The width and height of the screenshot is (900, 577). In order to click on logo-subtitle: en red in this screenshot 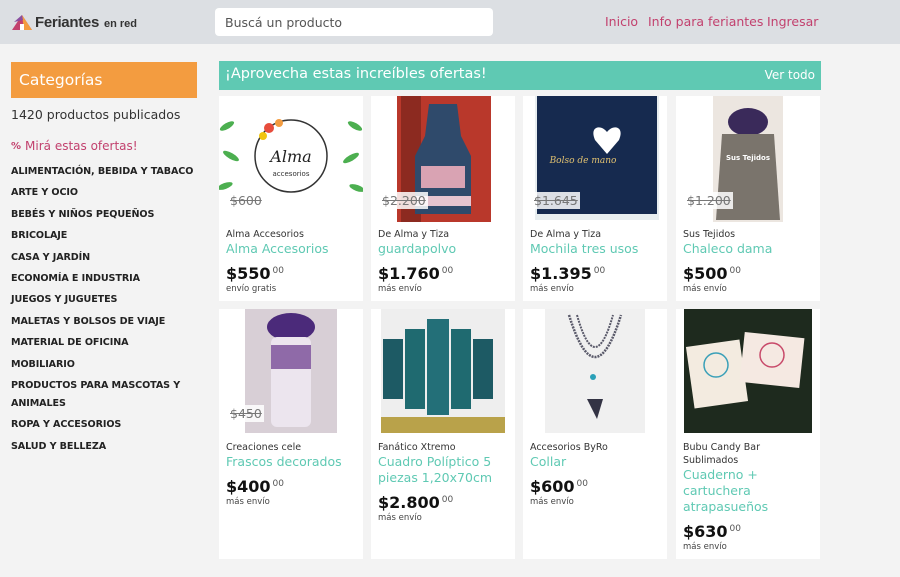, I will do `click(121, 23)`.